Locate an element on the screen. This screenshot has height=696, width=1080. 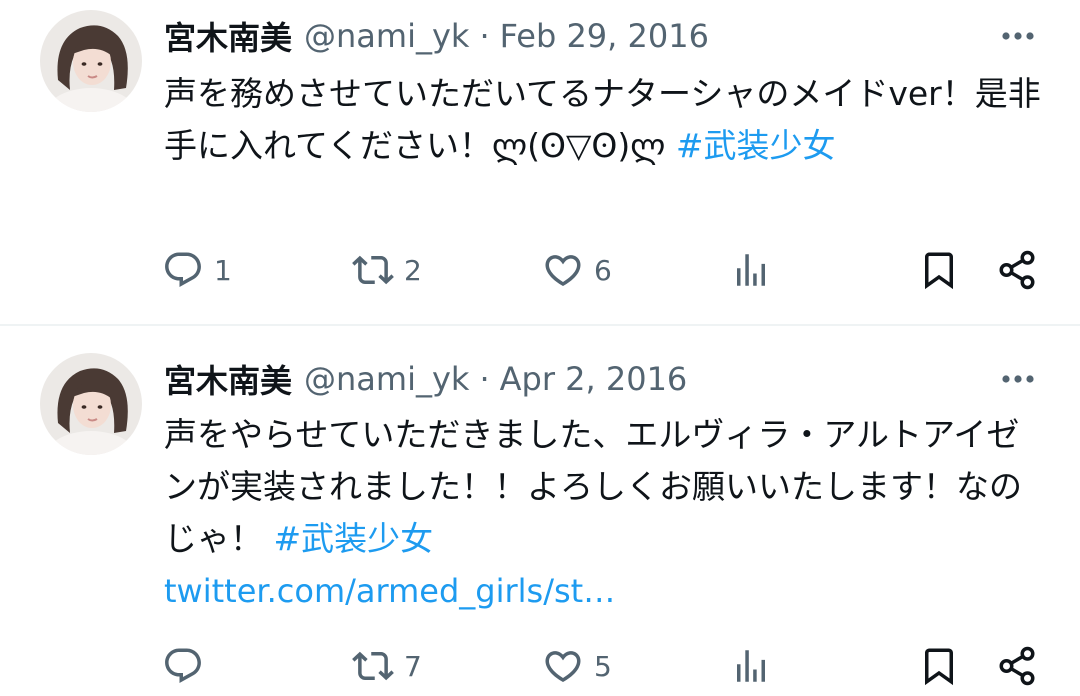
like-button: 6 is located at coordinates (577, 270).